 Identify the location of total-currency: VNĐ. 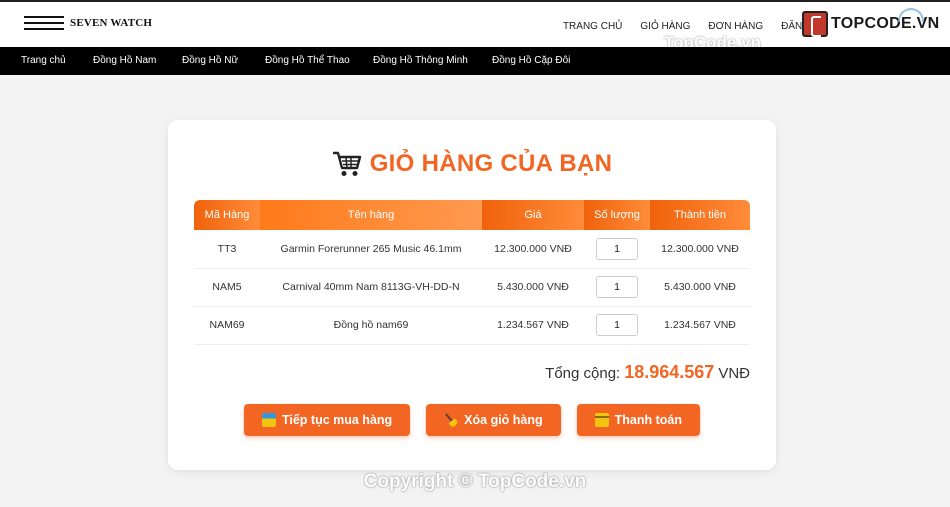
(734, 373).